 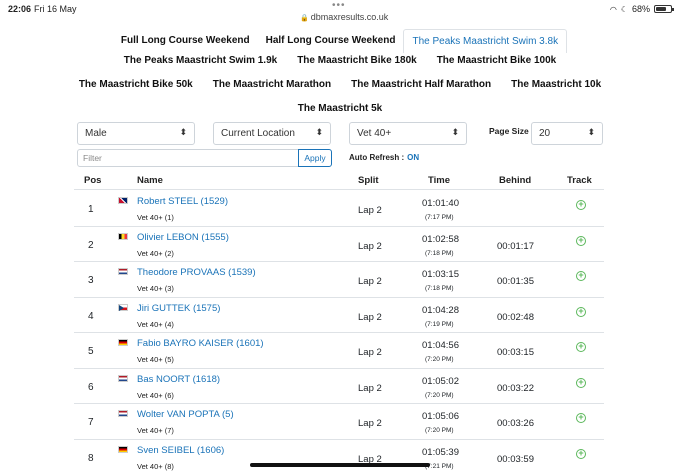 I want to click on athlete-name-link: Theodore PROVAAS (1539), so click(x=196, y=272).